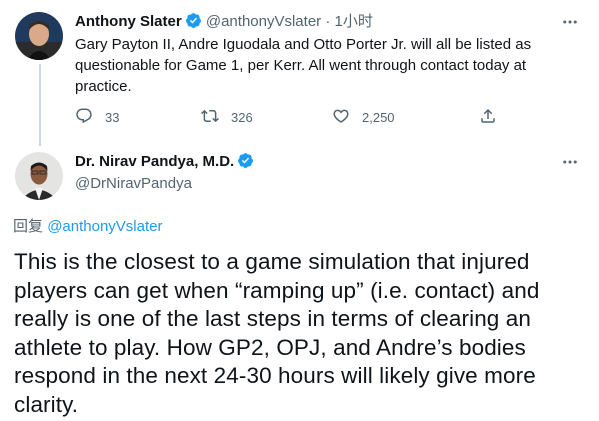  I want to click on like-button: 2,250, so click(363, 117).